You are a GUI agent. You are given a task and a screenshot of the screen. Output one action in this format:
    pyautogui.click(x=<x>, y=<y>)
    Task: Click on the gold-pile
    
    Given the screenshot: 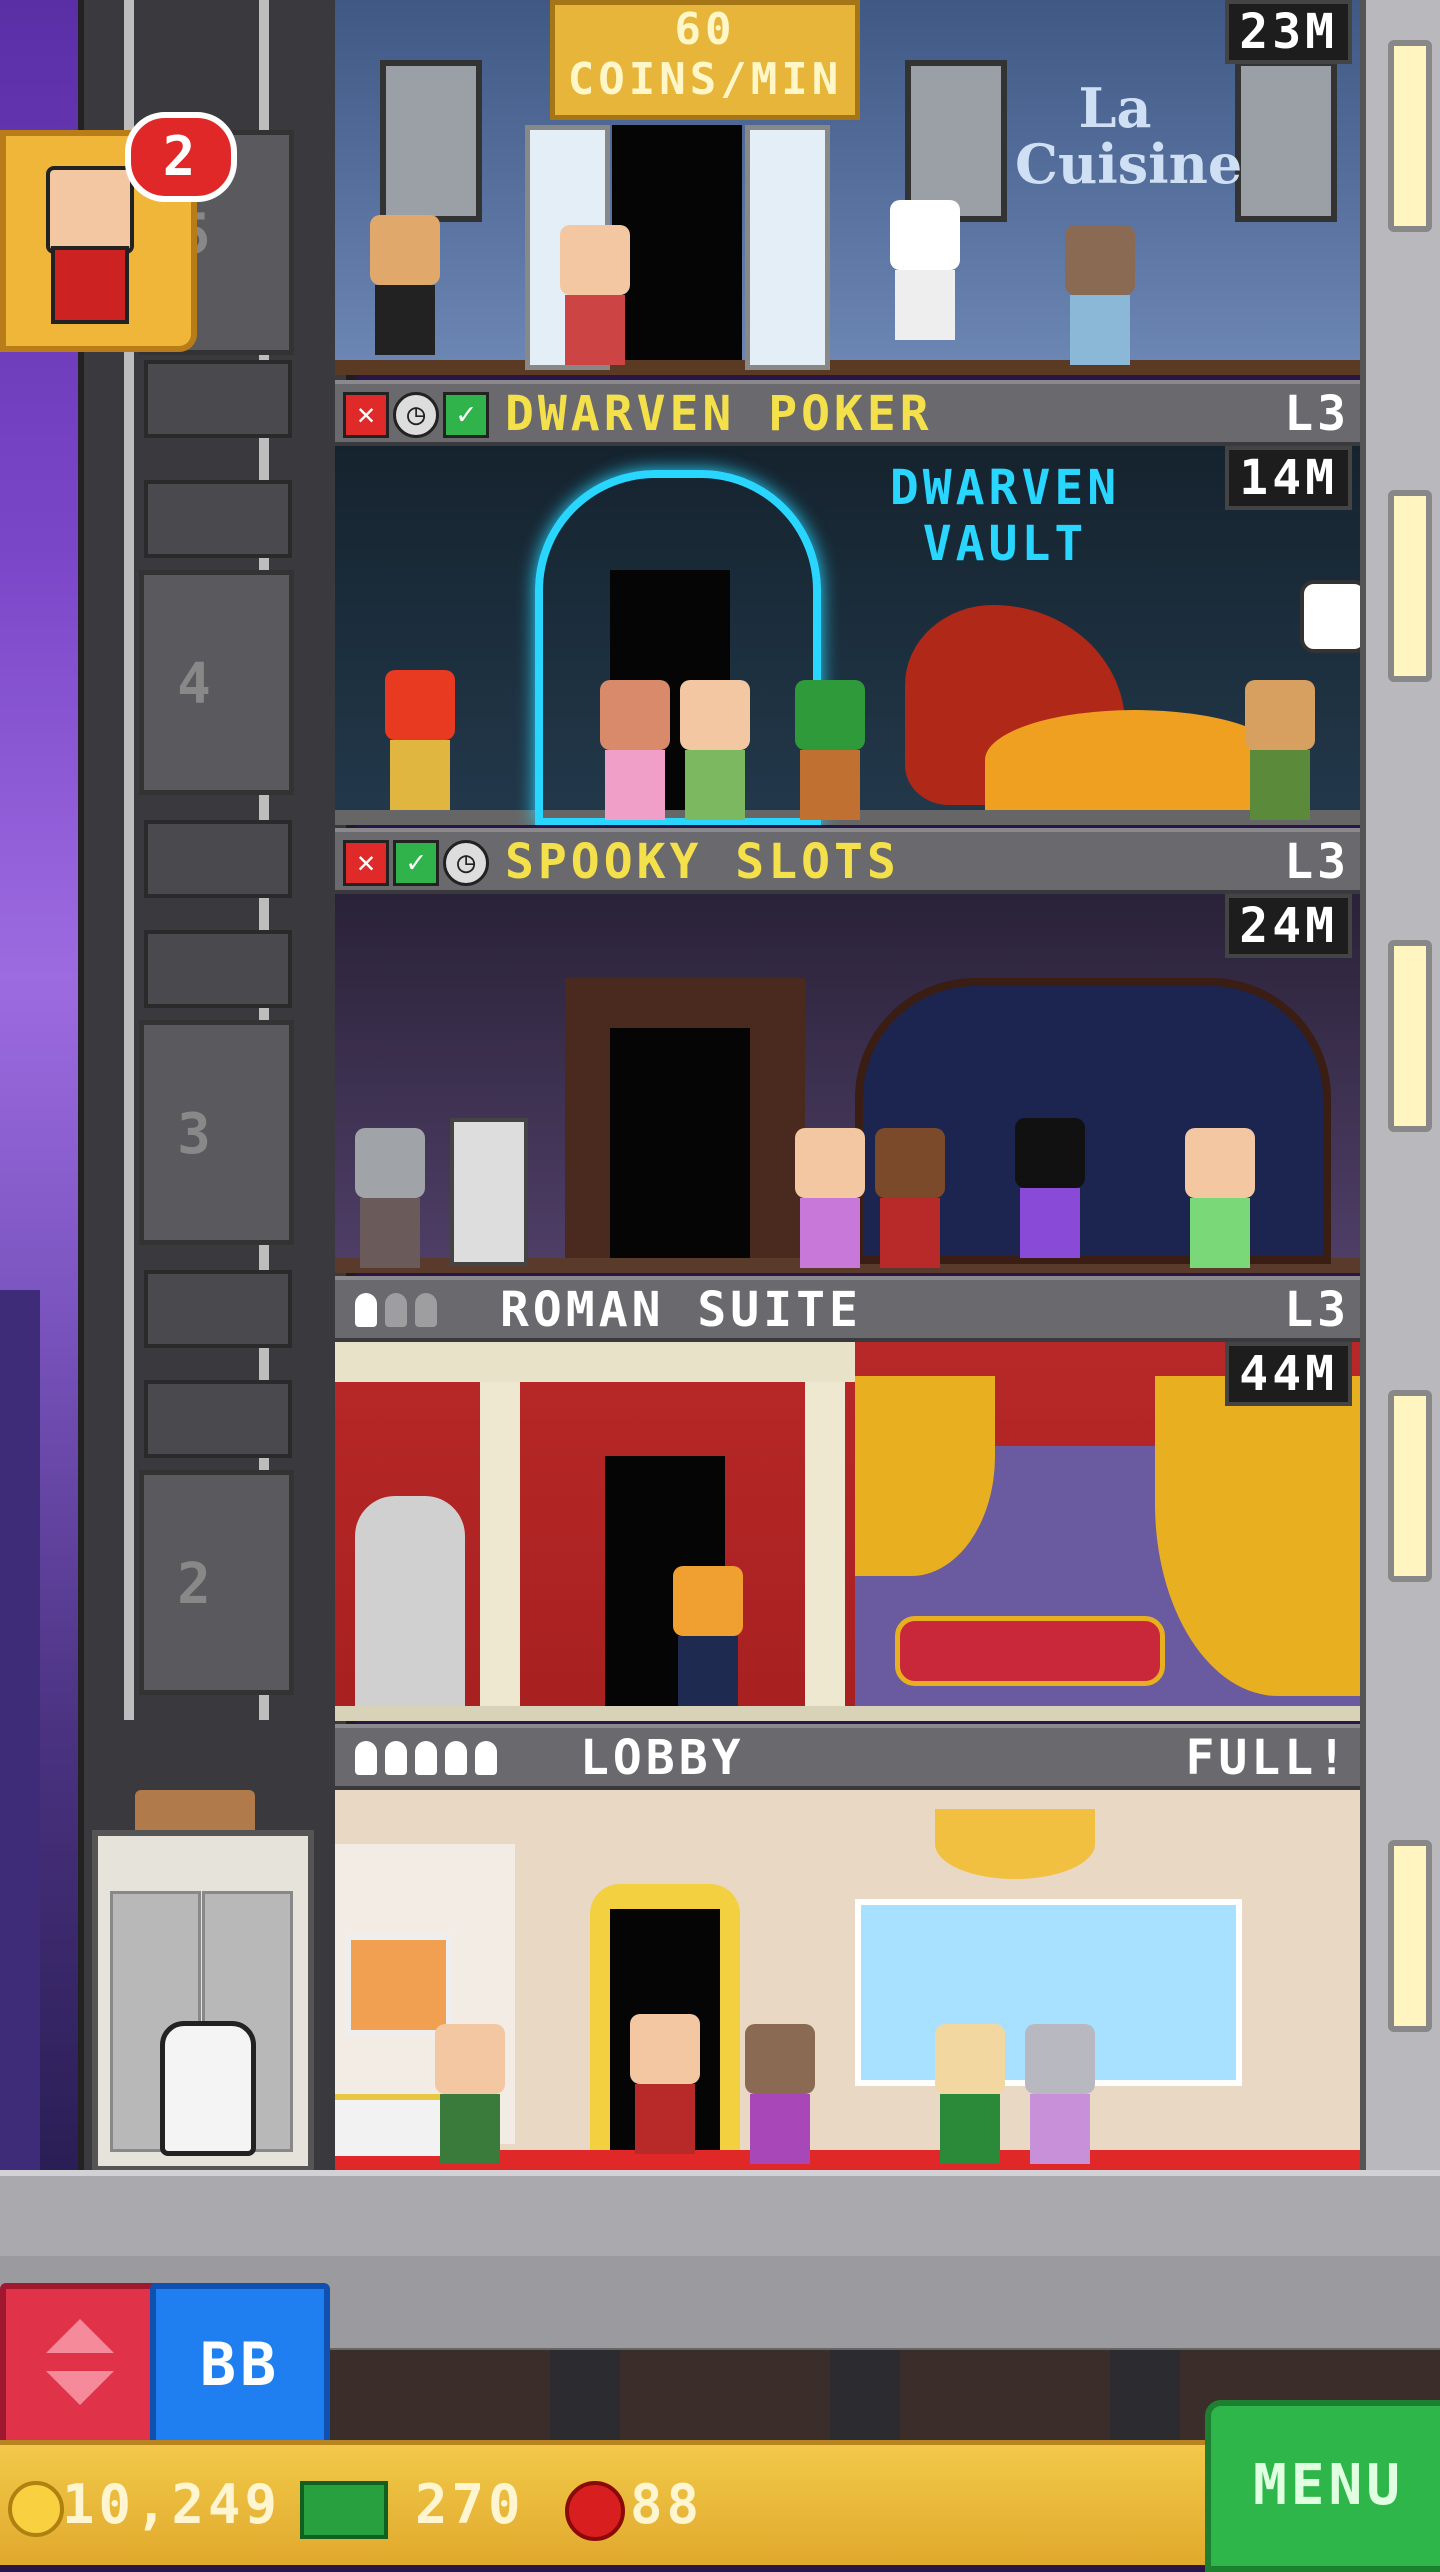 What is the action you would take?
    pyautogui.click(x=1135, y=760)
    